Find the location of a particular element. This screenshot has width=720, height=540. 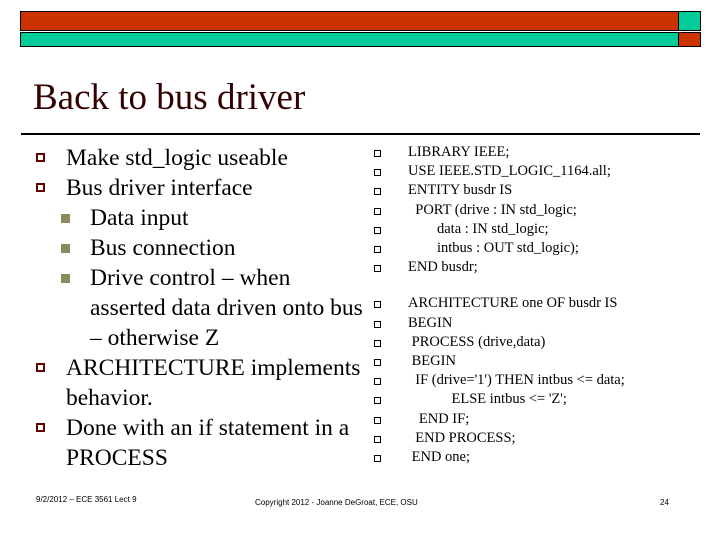

code-text: intbus : OUT std_logic); is located at coordinates (493, 248).